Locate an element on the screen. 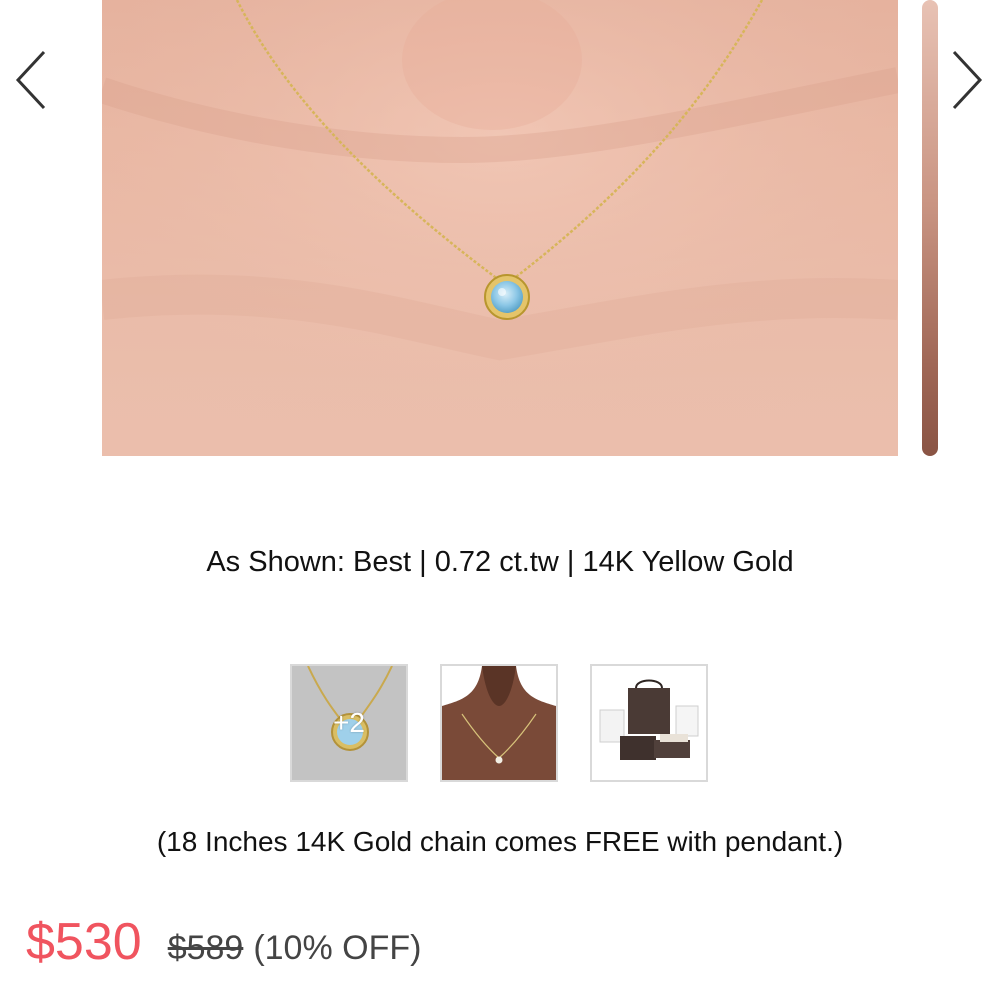 This screenshot has width=1000, height=1000. thumbnail-pendant-closeup: +2 is located at coordinates (349, 723).